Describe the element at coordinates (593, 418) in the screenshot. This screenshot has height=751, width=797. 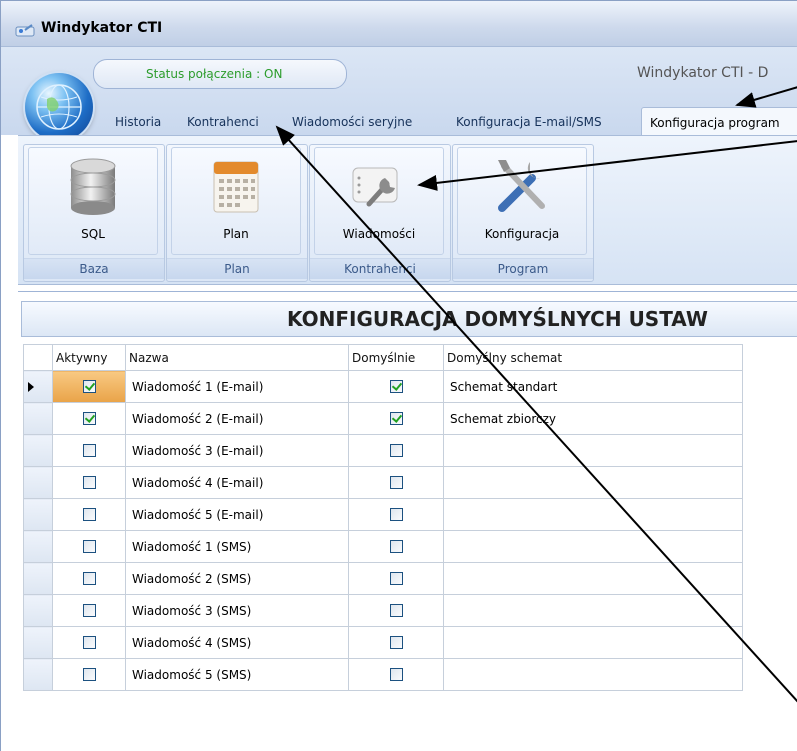
I see `cell-schemat: Schemat zbiorczy` at that location.